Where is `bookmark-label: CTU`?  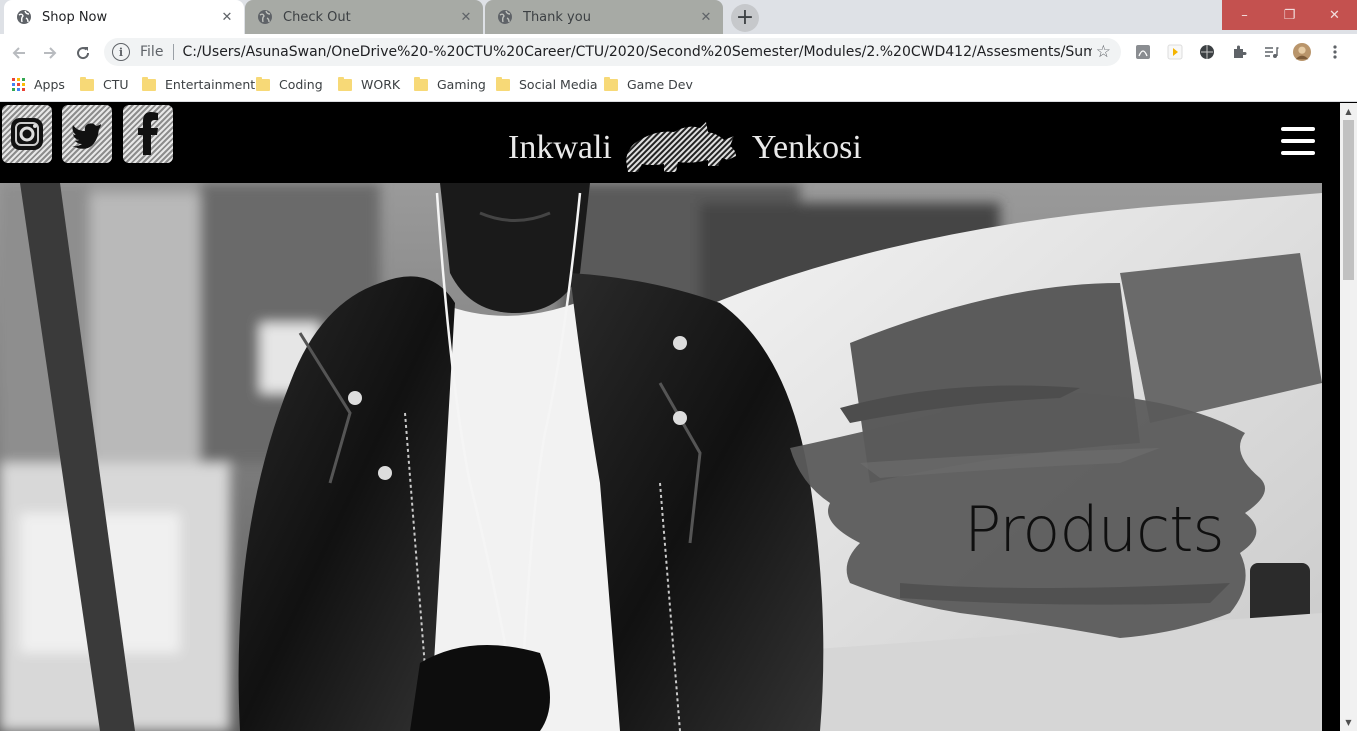 bookmark-label: CTU is located at coordinates (116, 84).